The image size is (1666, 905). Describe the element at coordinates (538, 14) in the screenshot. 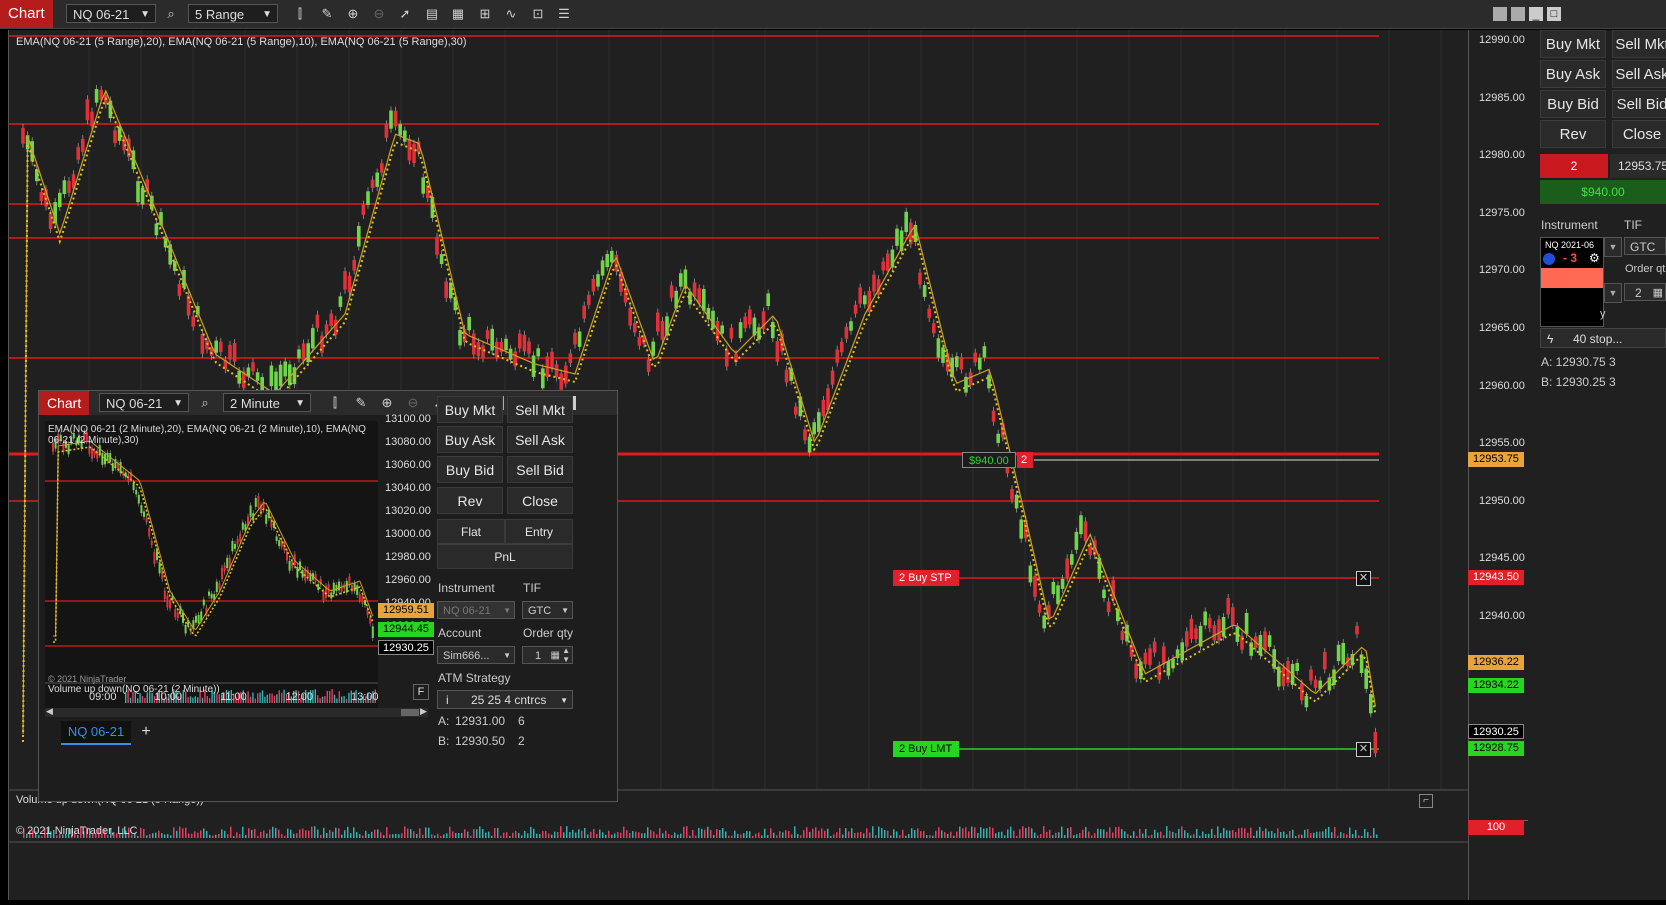

I see `strategies-icon: ⊡` at that location.